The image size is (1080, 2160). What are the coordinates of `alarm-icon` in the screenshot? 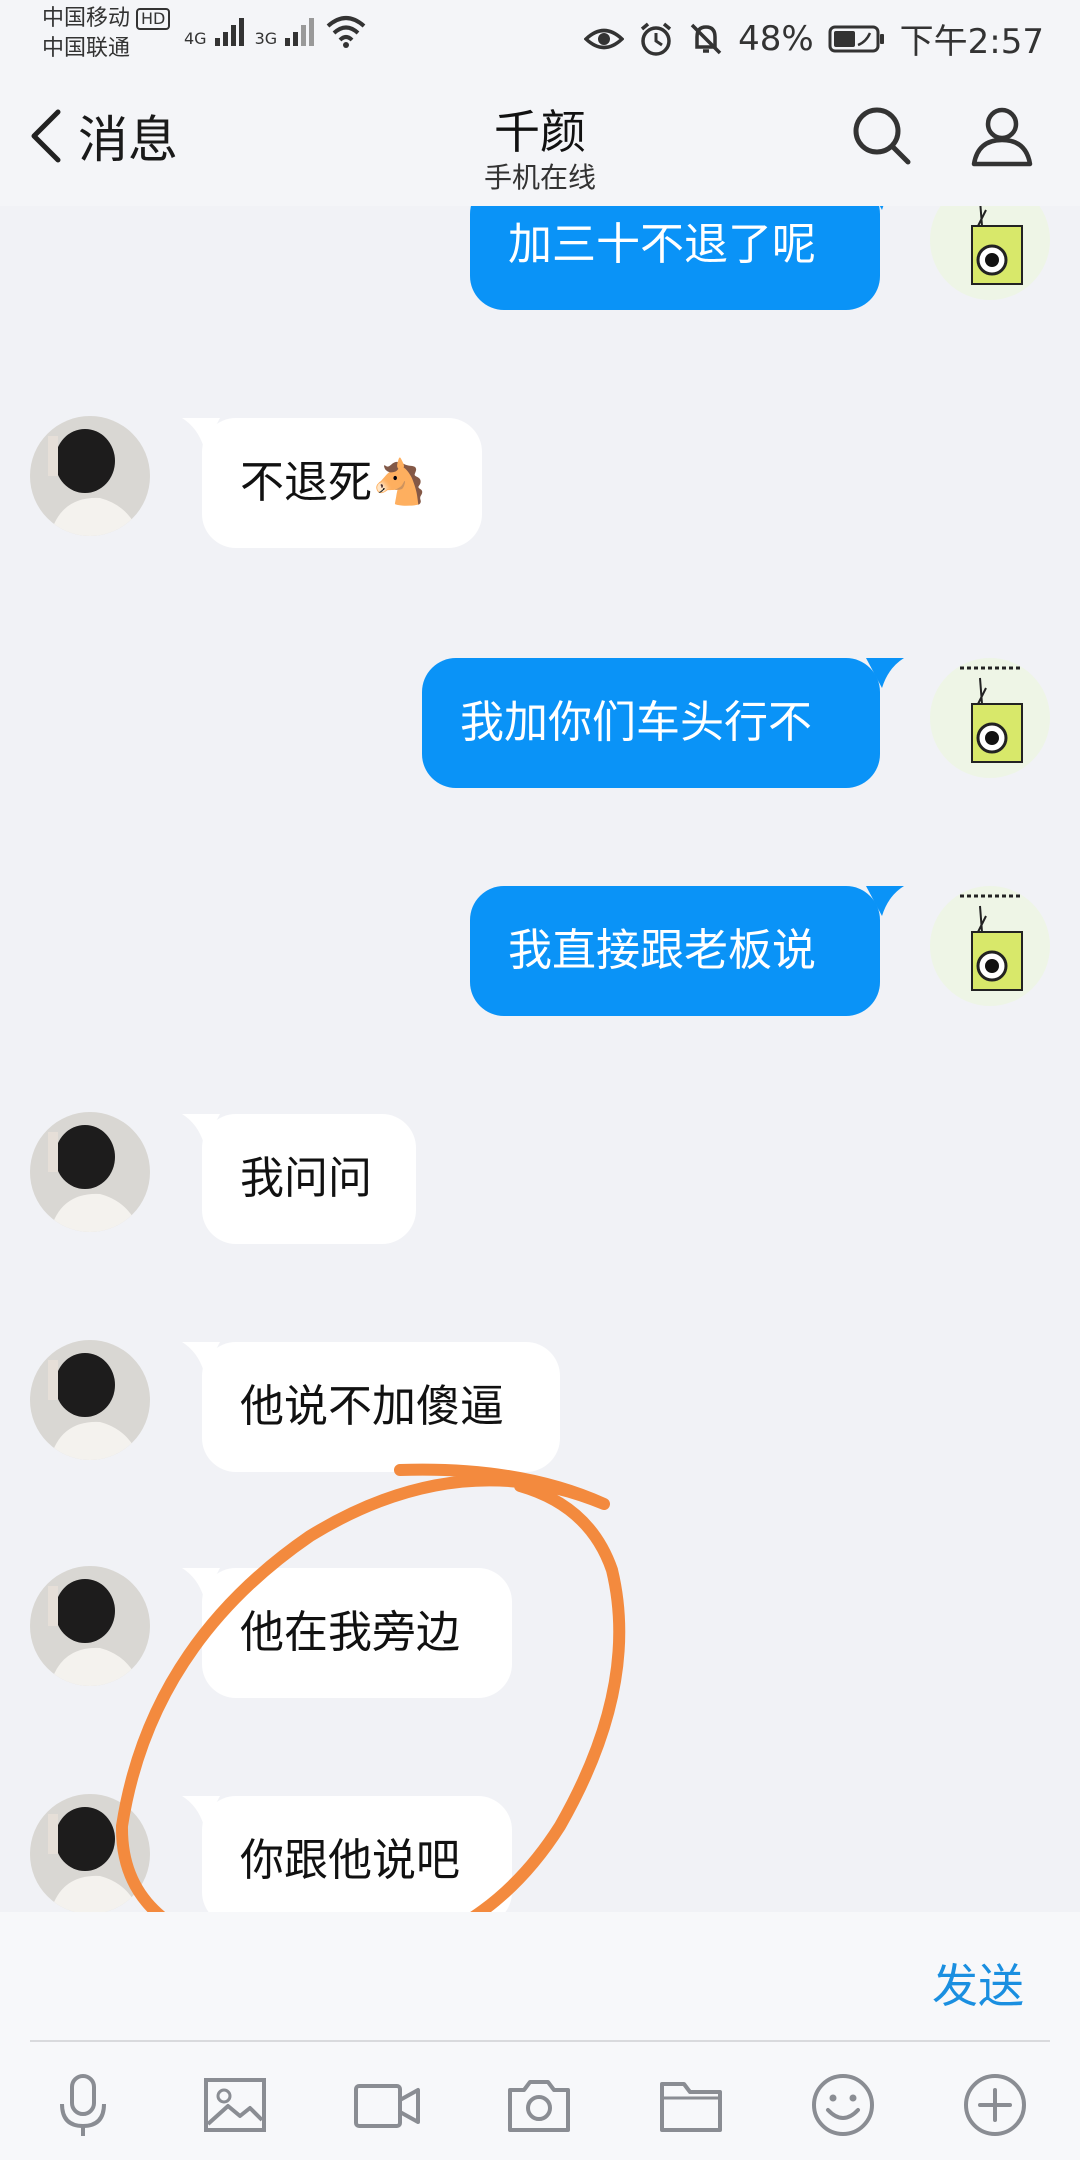 It's located at (656, 39).